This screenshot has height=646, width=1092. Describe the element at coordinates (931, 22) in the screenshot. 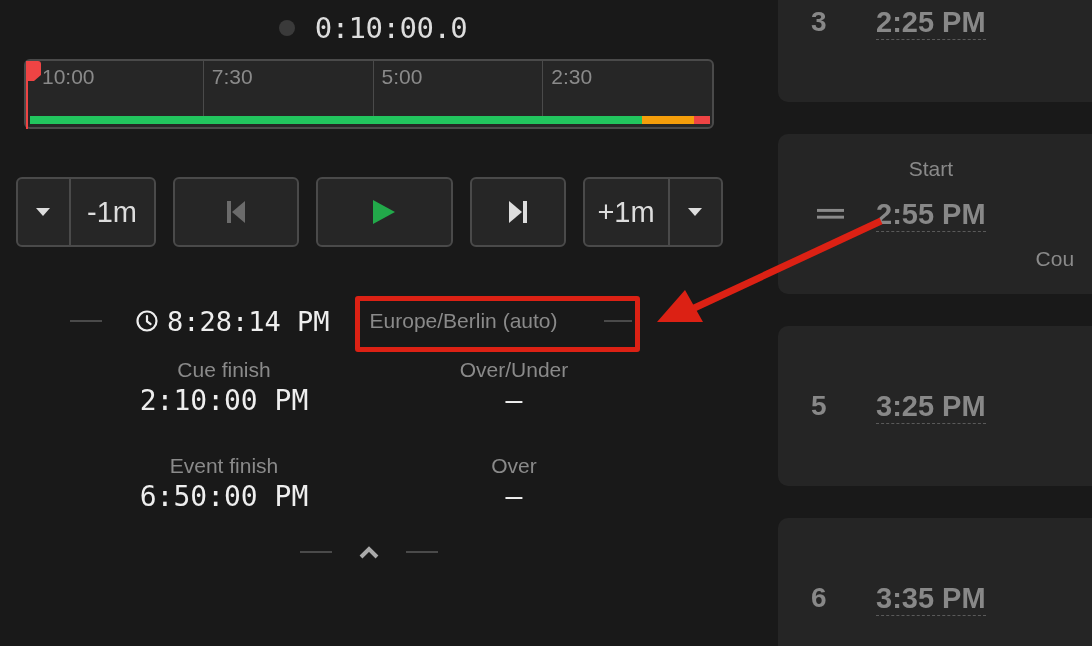

I see `start-time-field: 2:25 PM` at that location.